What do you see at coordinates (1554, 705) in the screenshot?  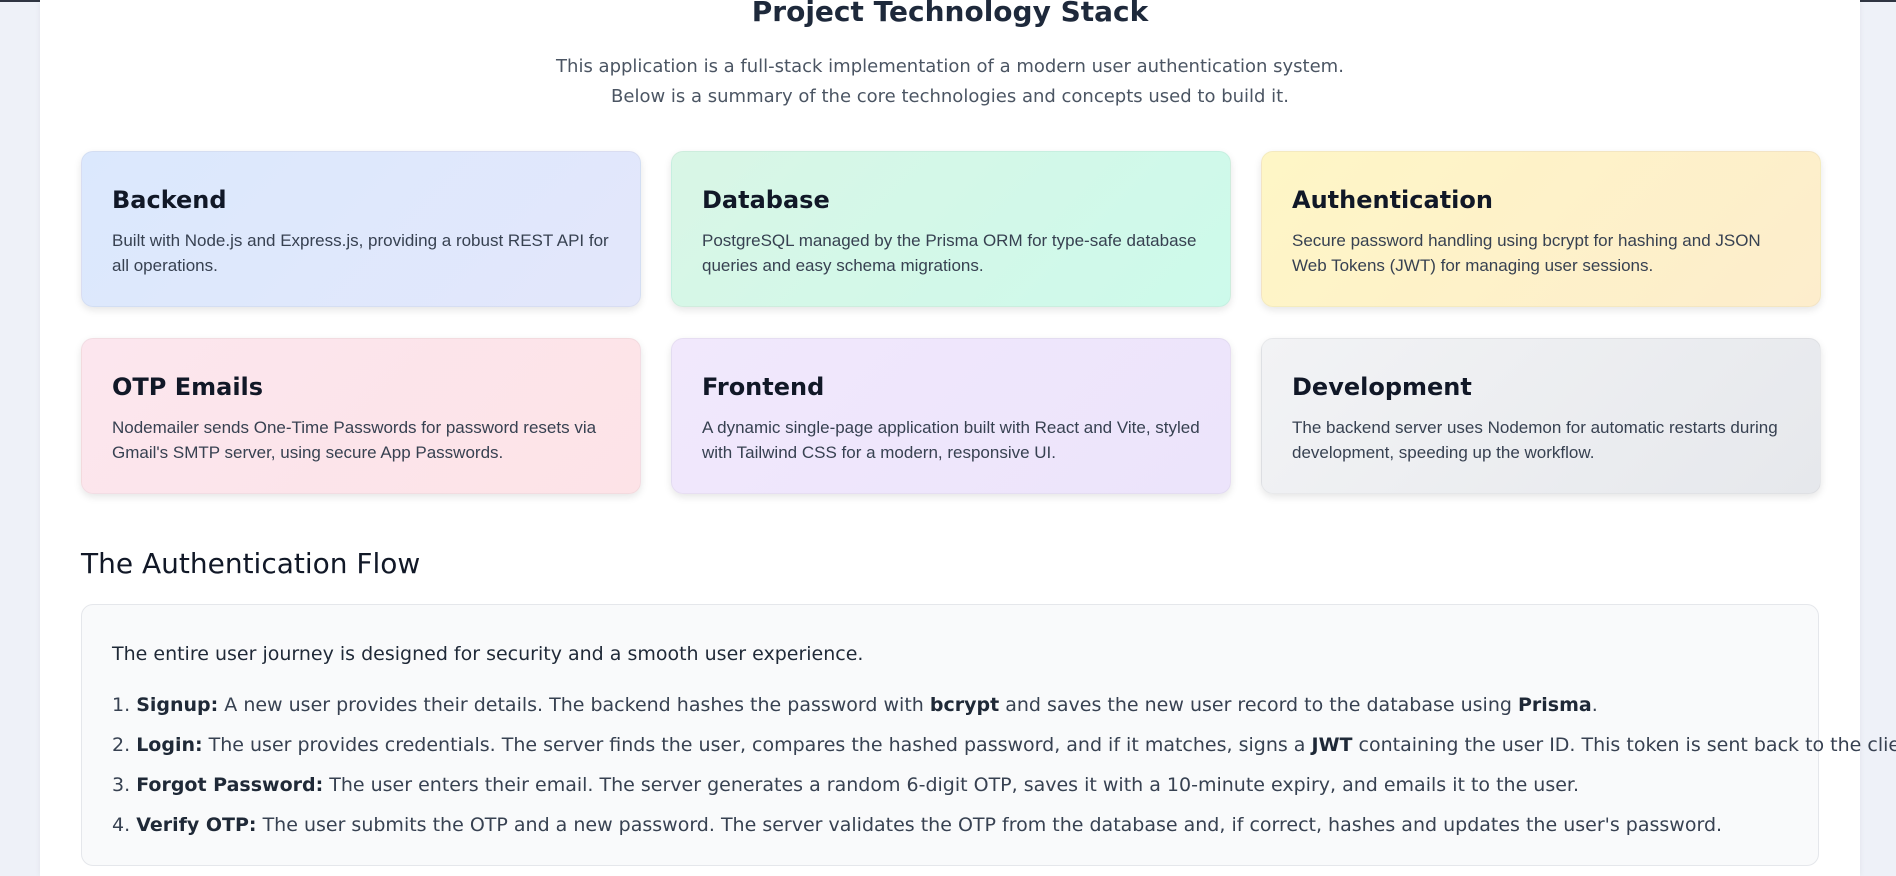 I see `step-keyword: Prisma` at bounding box center [1554, 705].